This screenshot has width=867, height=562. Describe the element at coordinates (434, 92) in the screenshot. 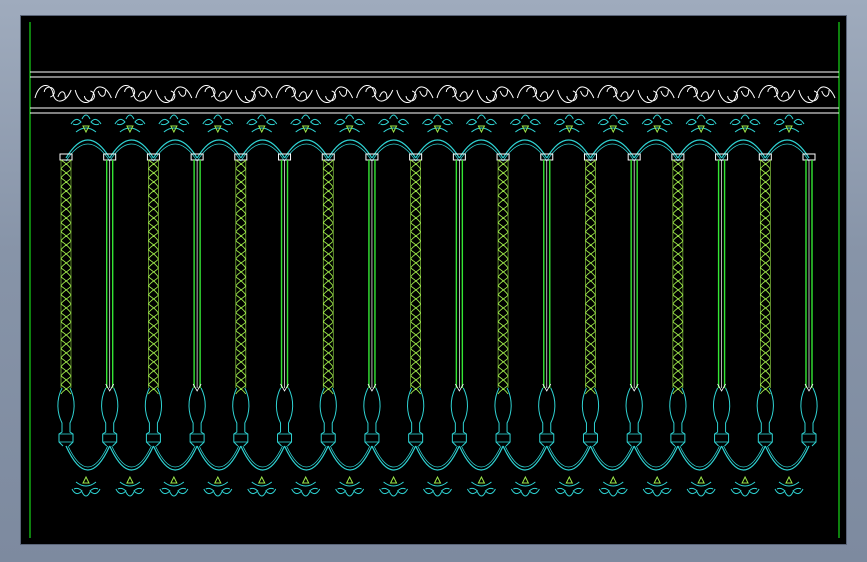

I see `scroll-frieze` at that location.